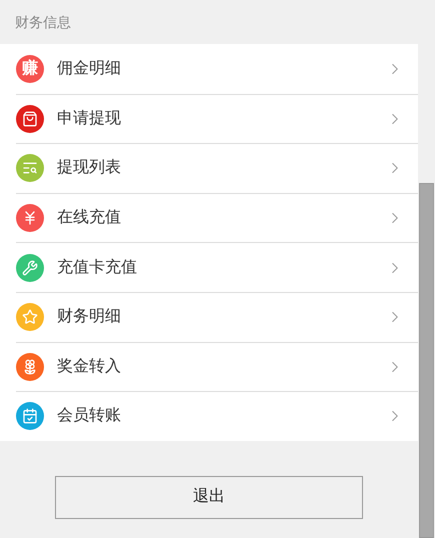 This screenshot has width=435, height=538. I want to click on menu-item: 在线充值, so click(217, 217).